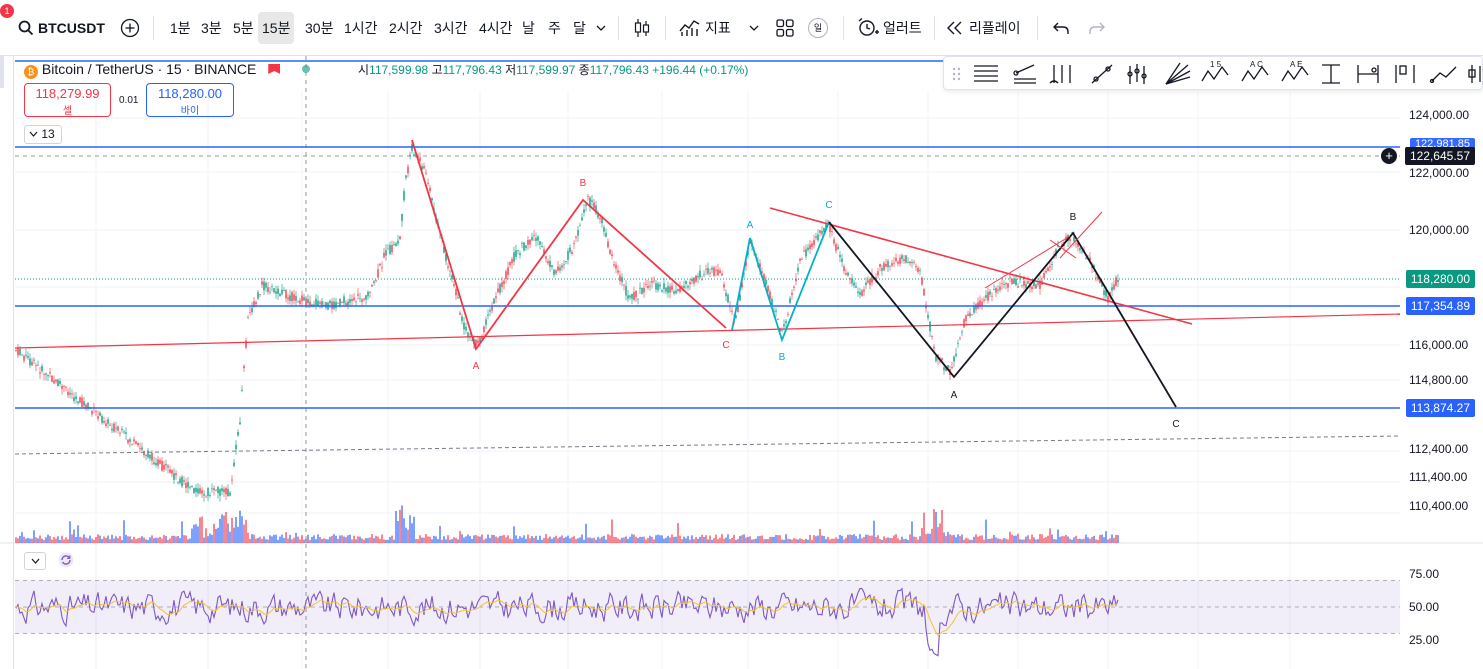  I want to click on timeframe-9: 날, so click(528, 28).